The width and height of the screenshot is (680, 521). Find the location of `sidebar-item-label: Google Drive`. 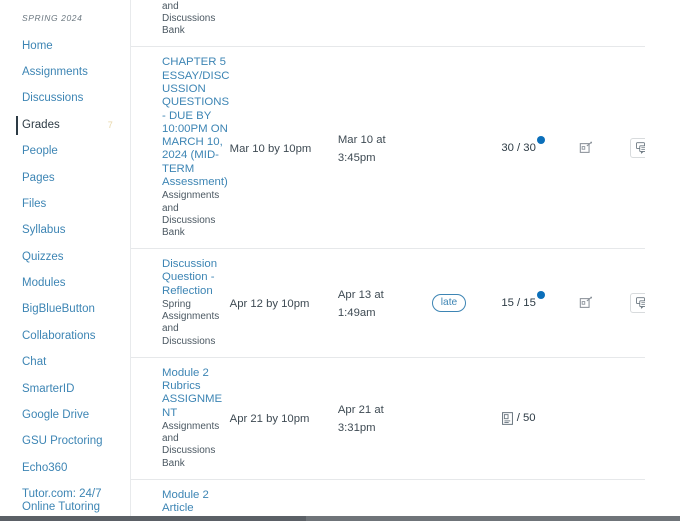

sidebar-item-label: Google Drive is located at coordinates (56, 414).